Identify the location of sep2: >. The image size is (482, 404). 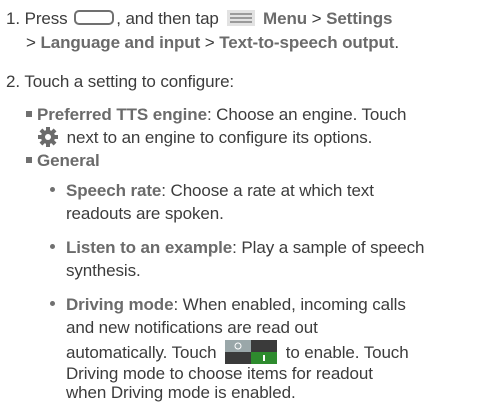
(210, 42).